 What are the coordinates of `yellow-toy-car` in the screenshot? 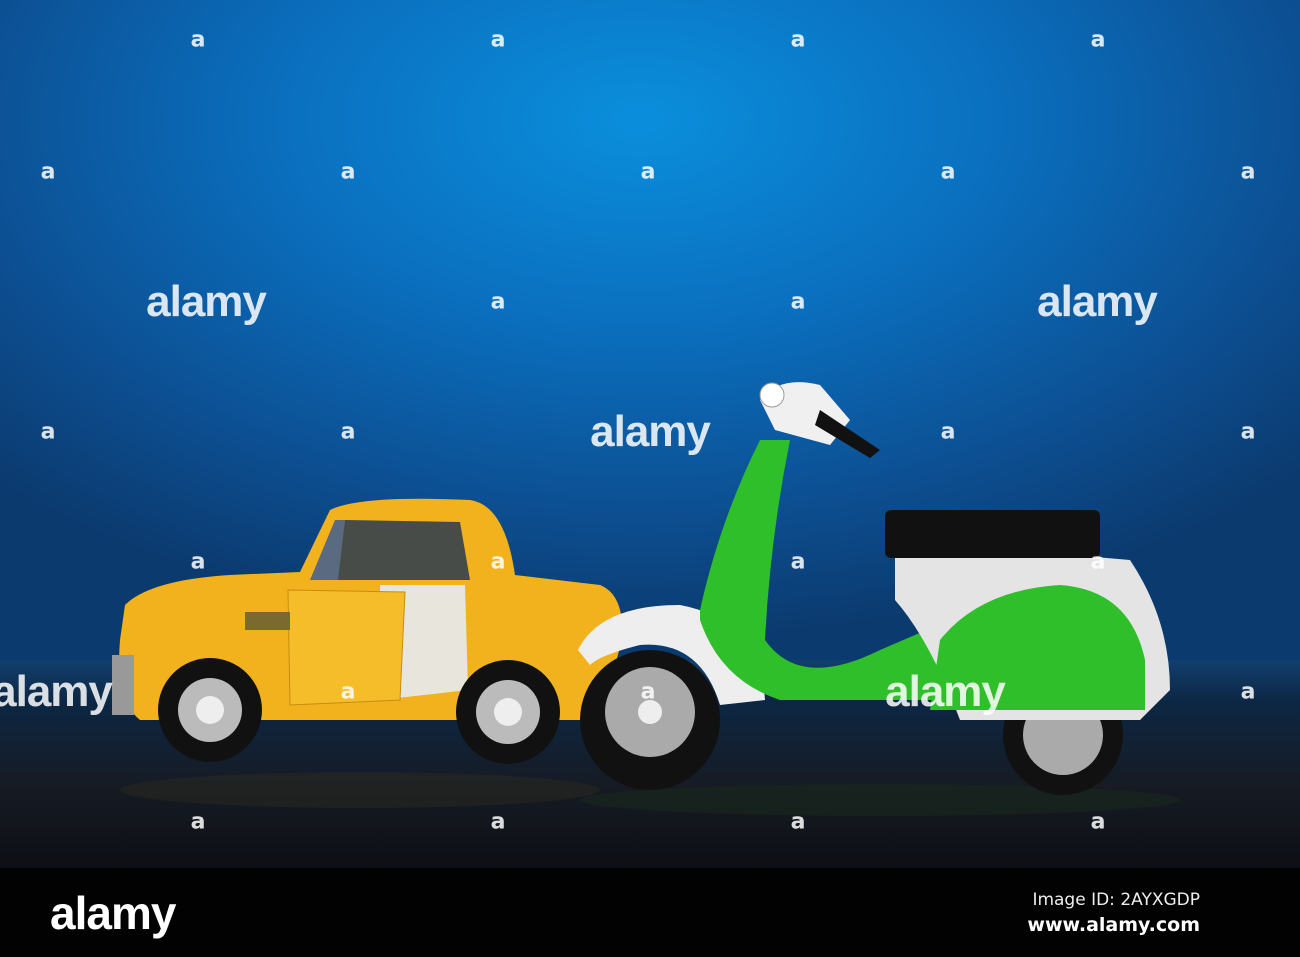 It's located at (367, 631).